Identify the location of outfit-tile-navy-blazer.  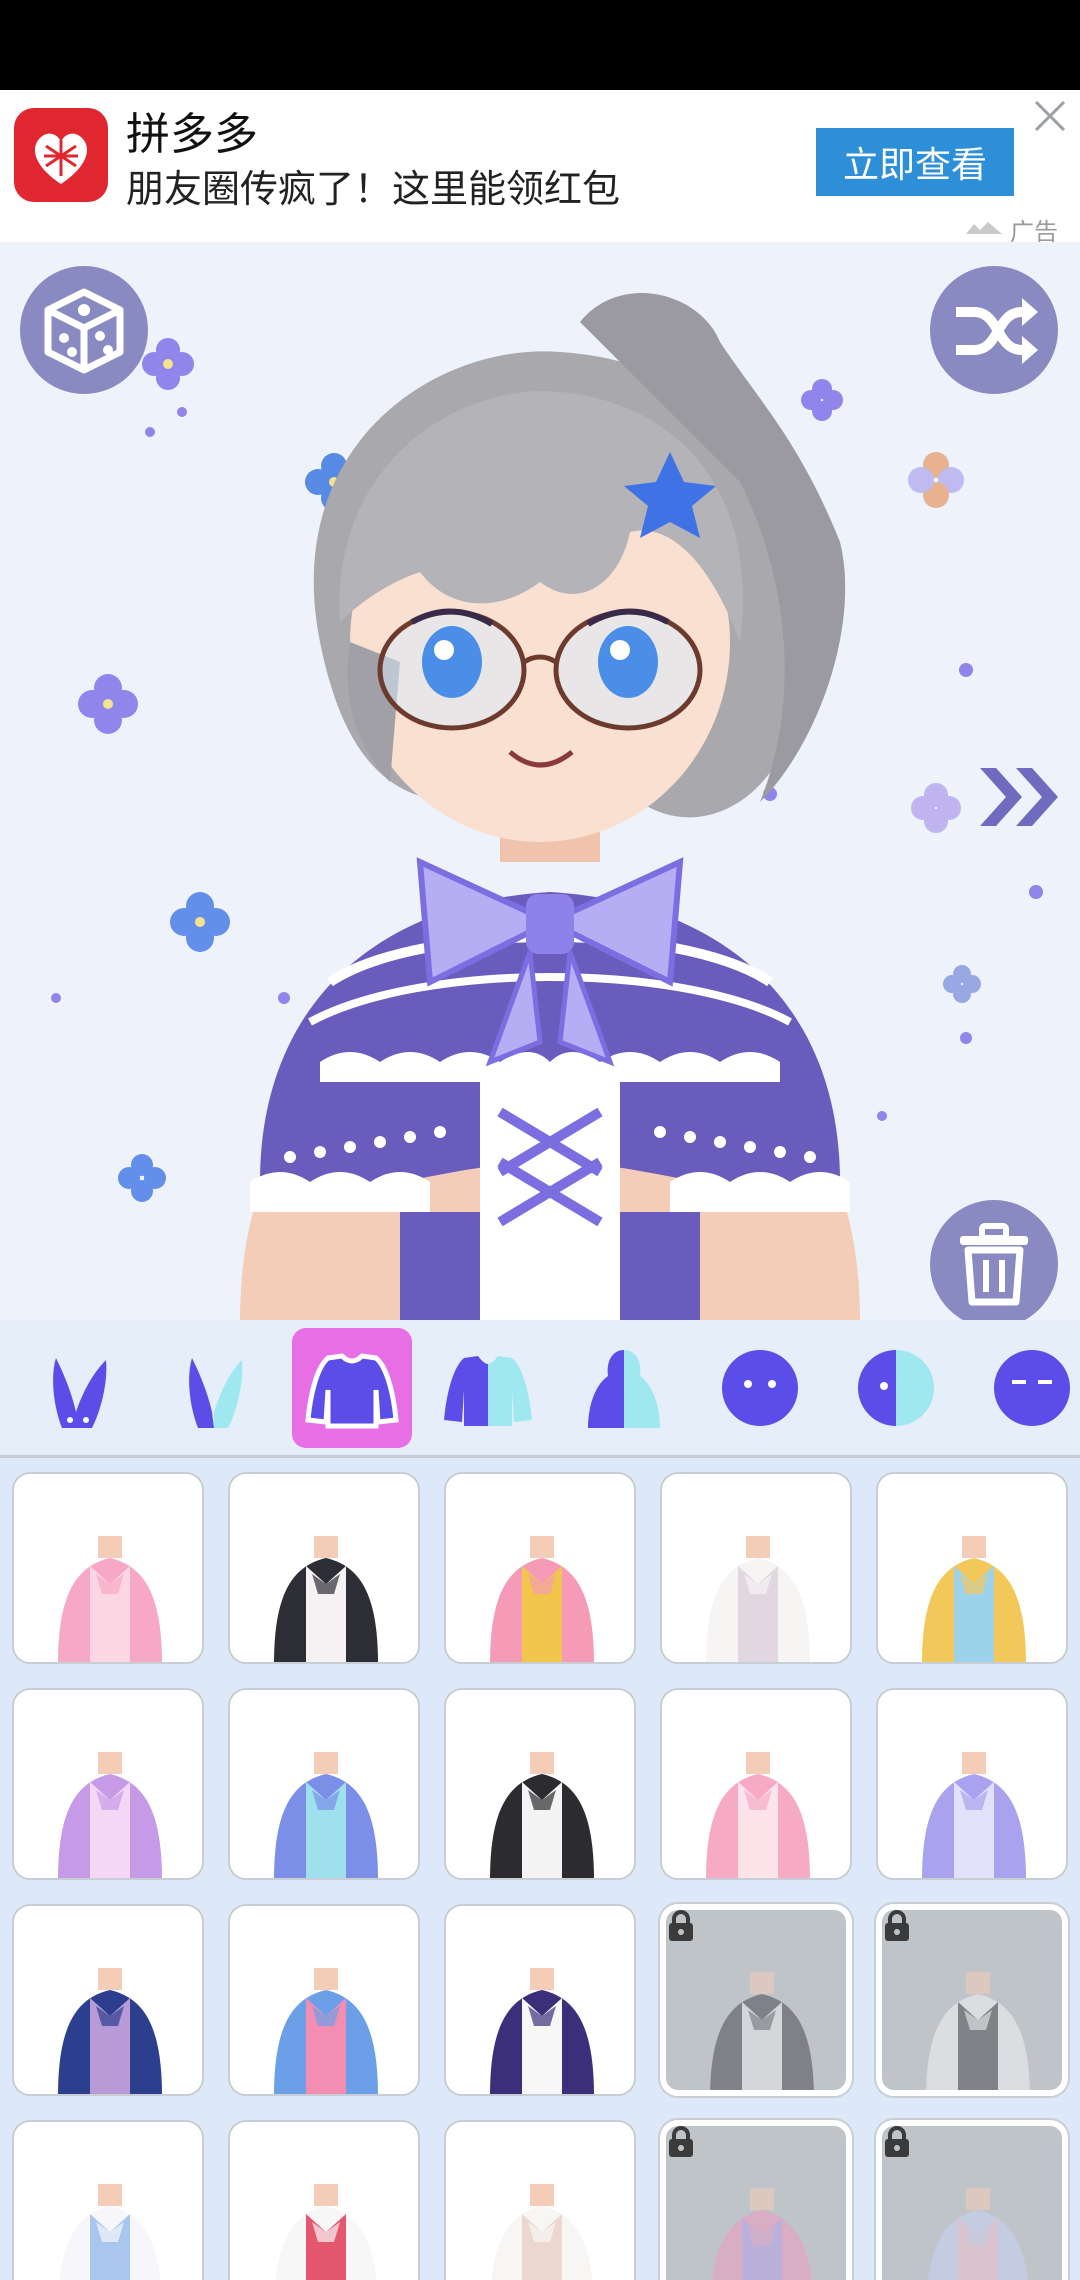
(108, 2000).